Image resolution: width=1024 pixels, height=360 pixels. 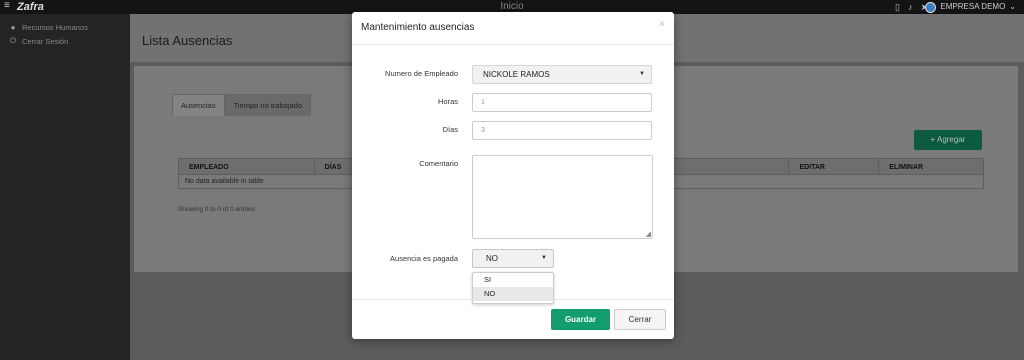 What do you see at coordinates (513, 280) in the screenshot?
I see `option-si: SI` at bounding box center [513, 280].